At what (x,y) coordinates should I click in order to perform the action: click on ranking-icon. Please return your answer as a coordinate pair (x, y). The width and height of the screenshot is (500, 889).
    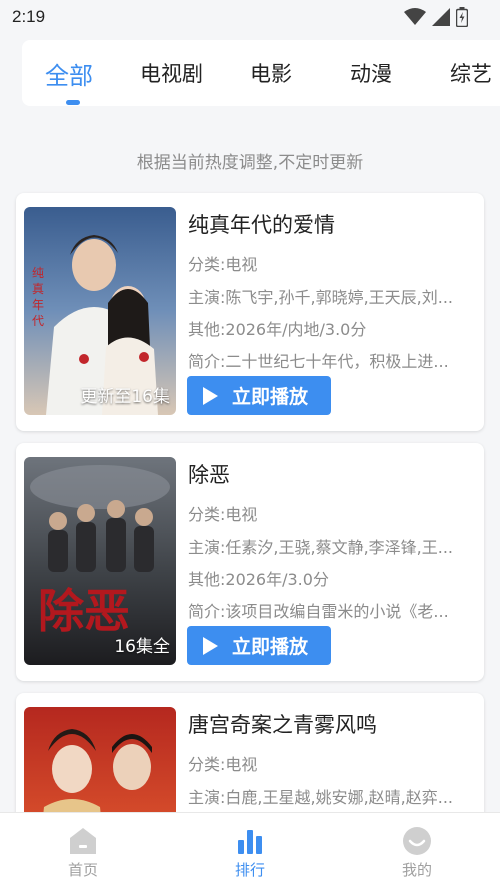
    Looking at the image, I should click on (250, 842).